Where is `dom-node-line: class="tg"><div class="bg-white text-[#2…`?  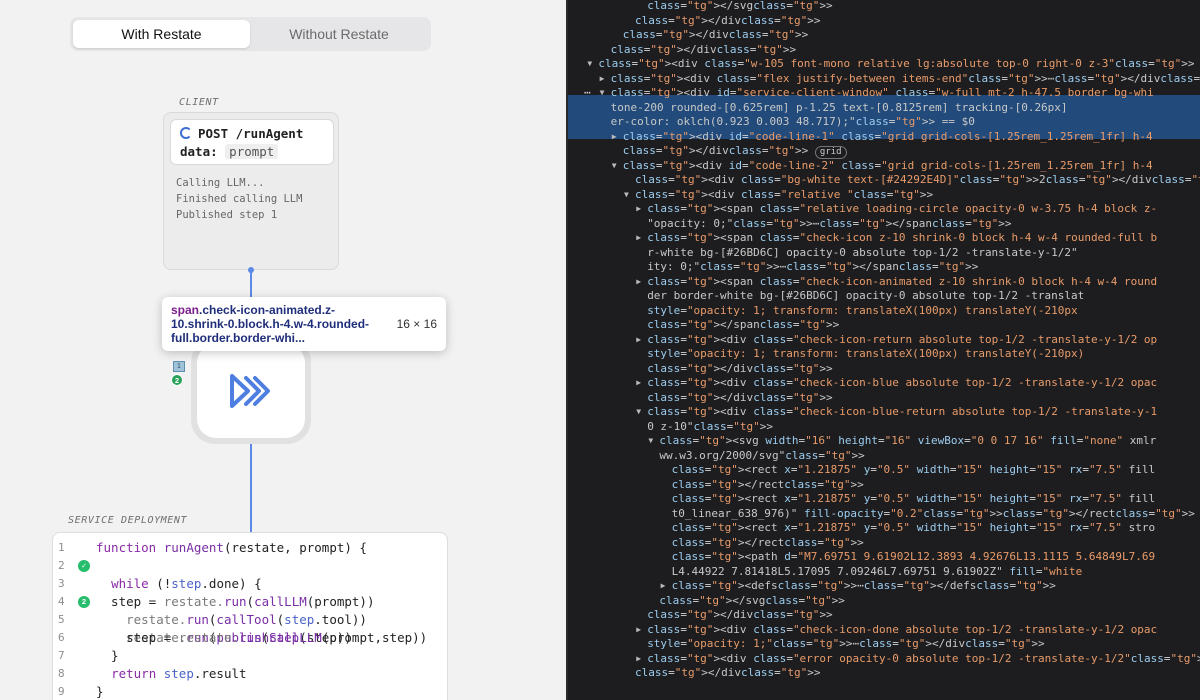 dom-node-line: class="tg"><div class="bg-white text-[#2… is located at coordinates (917, 180).